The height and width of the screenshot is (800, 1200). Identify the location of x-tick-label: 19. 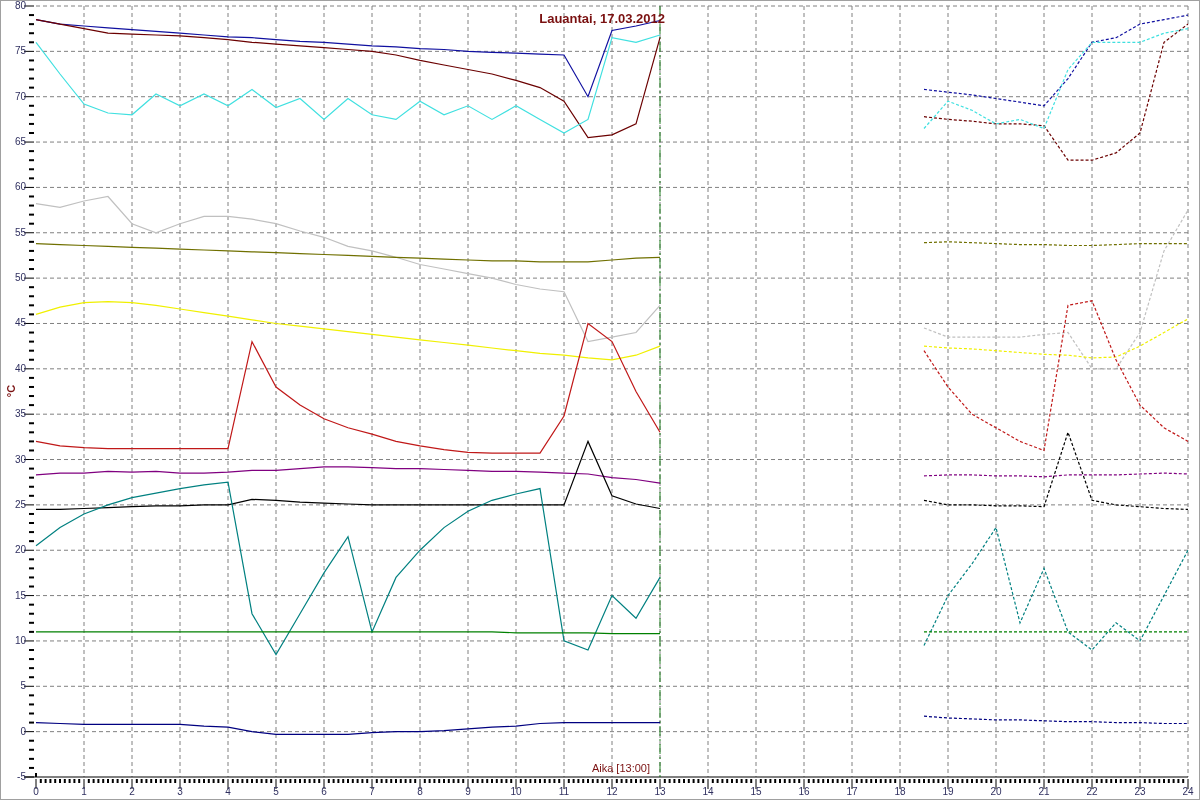
(948, 791).